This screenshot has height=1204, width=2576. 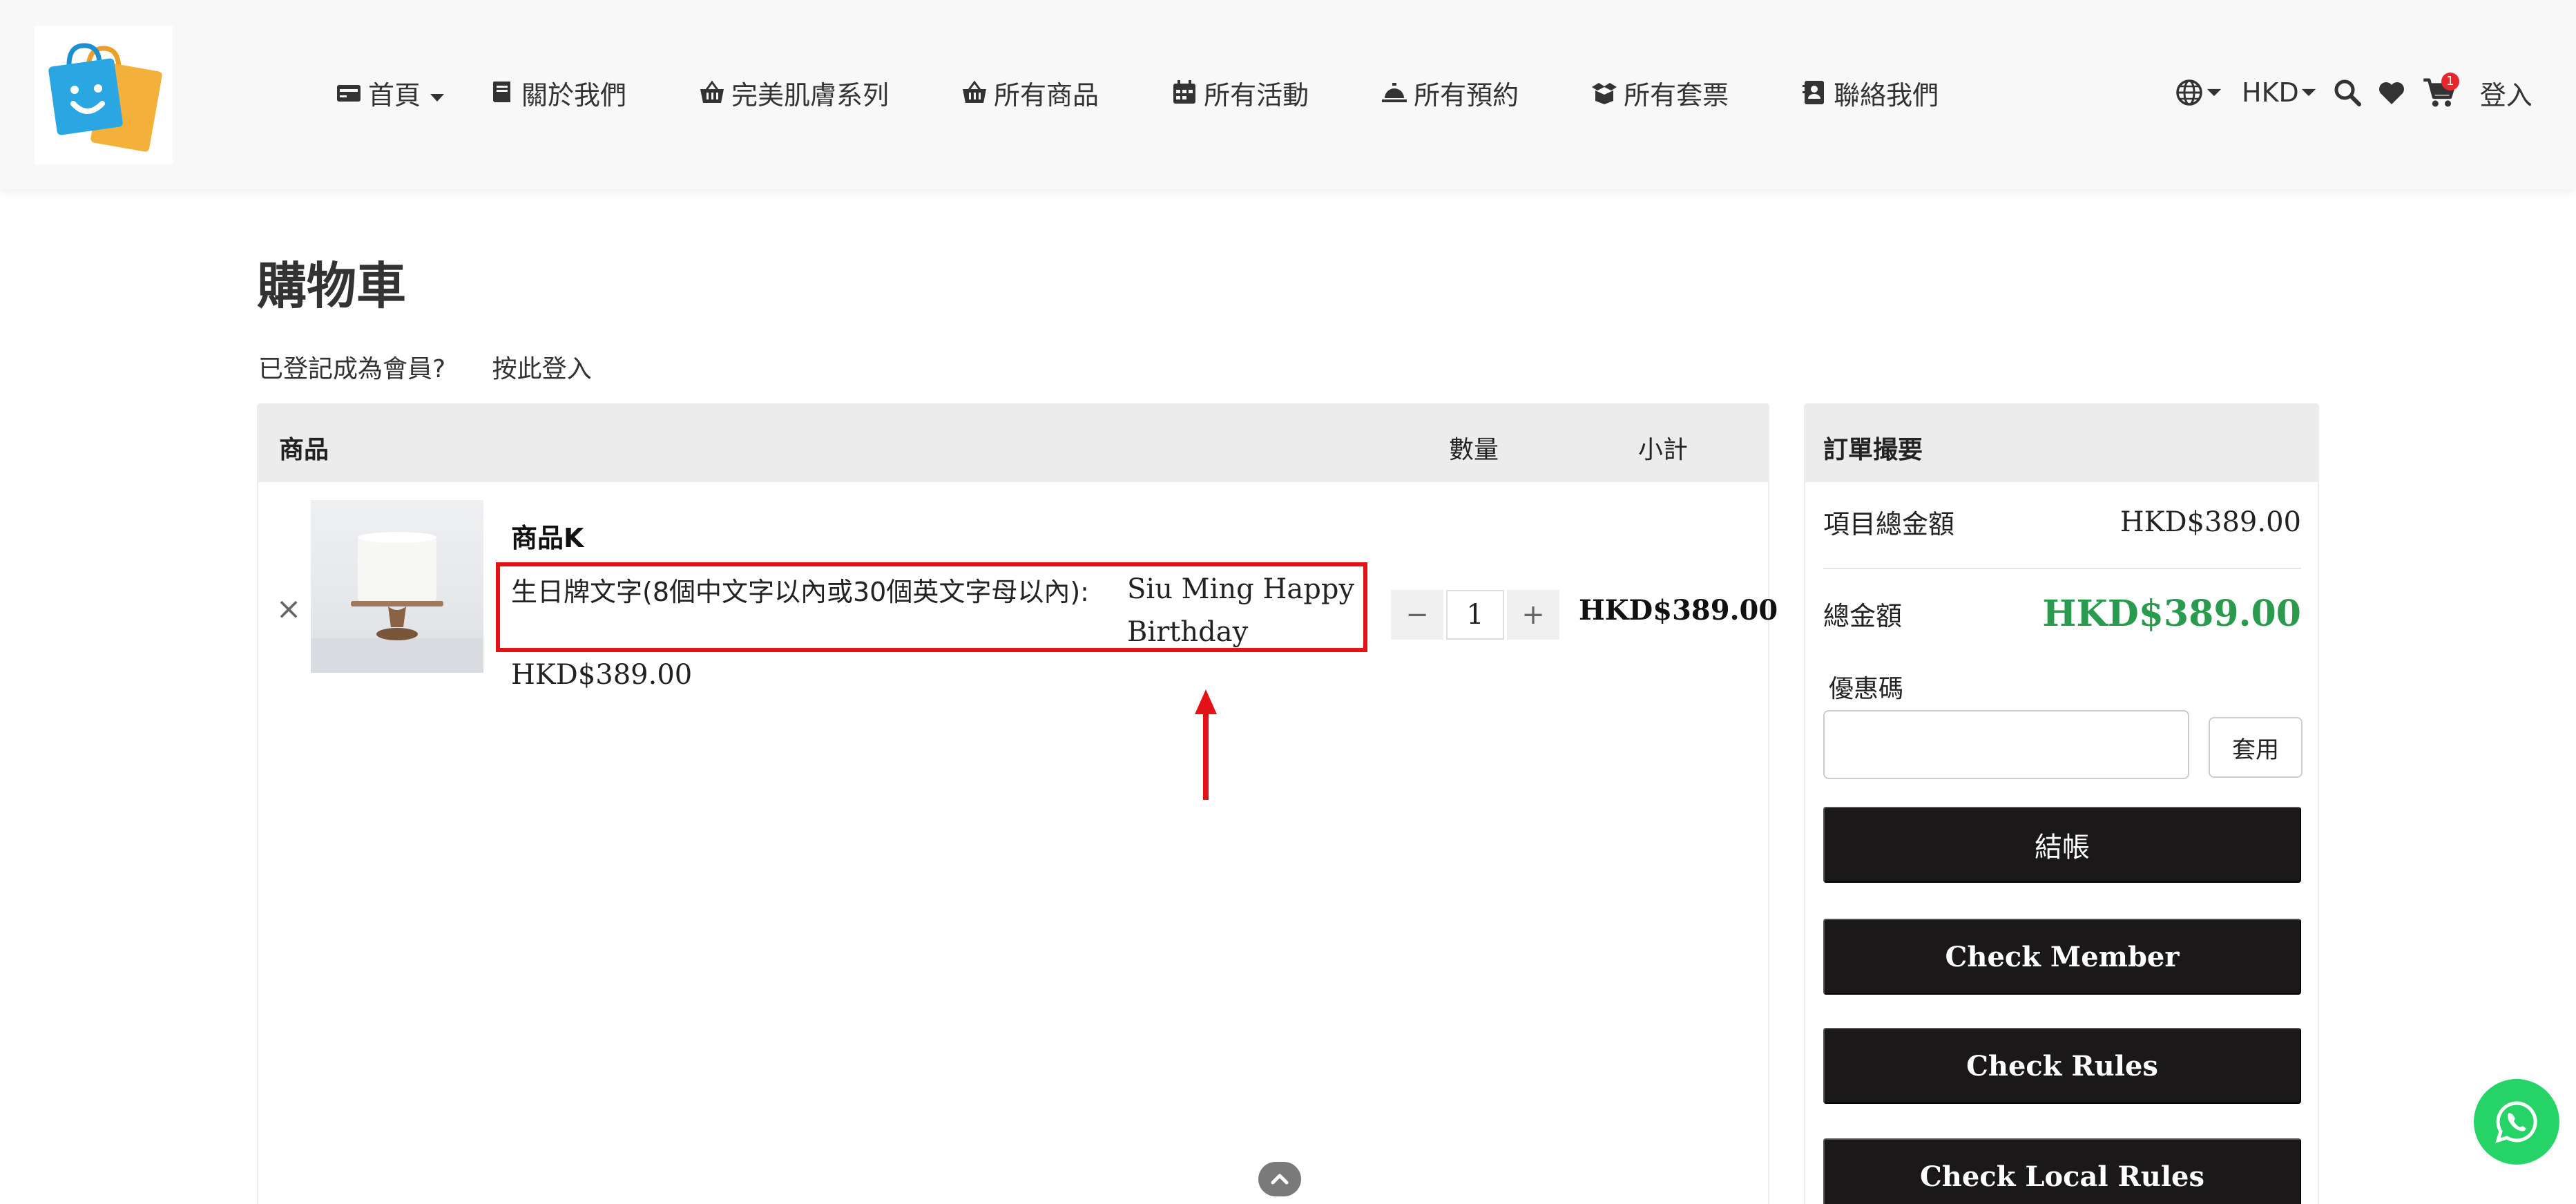 What do you see at coordinates (288, 609) in the screenshot?
I see `remove-item-button: ×` at bounding box center [288, 609].